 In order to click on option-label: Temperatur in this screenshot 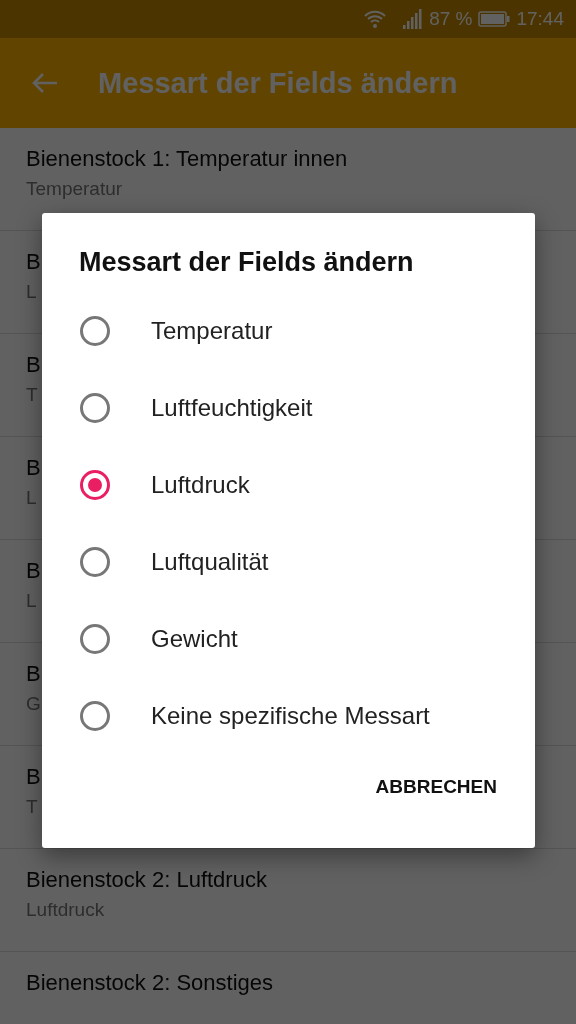, I will do `click(212, 330)`.